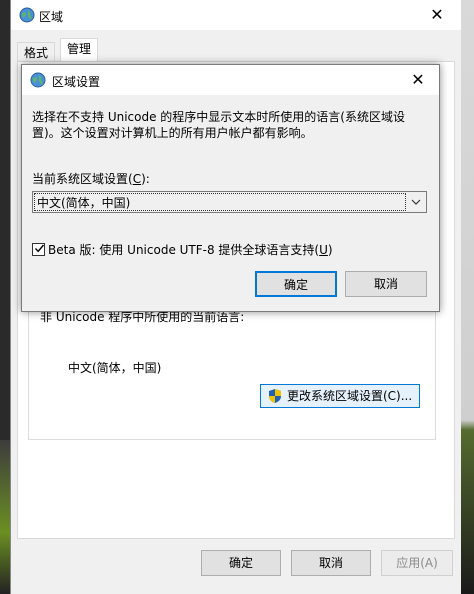 The height and width of the screenshot is (594, 474). What do you see at coordinates (330, 250) in the screenshot?
I see `beta-utf8-suffix: )` at bounding box center [330, 250].